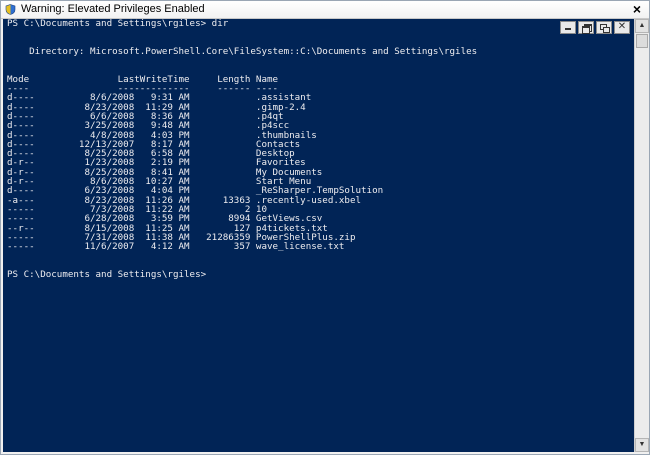 The width and height of the screenshot is (650, 455). Describe the element at coordinates (586, 27) in the screenshot. I see `restore-icon` at that location.